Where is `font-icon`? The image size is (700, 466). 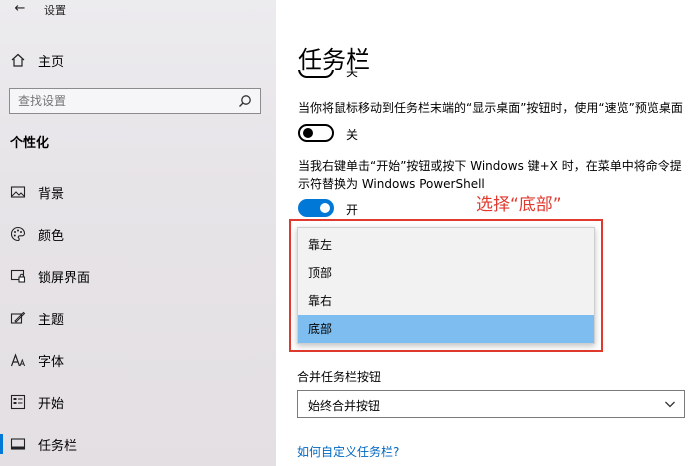 font-icon is located at coordinates (18, 360).